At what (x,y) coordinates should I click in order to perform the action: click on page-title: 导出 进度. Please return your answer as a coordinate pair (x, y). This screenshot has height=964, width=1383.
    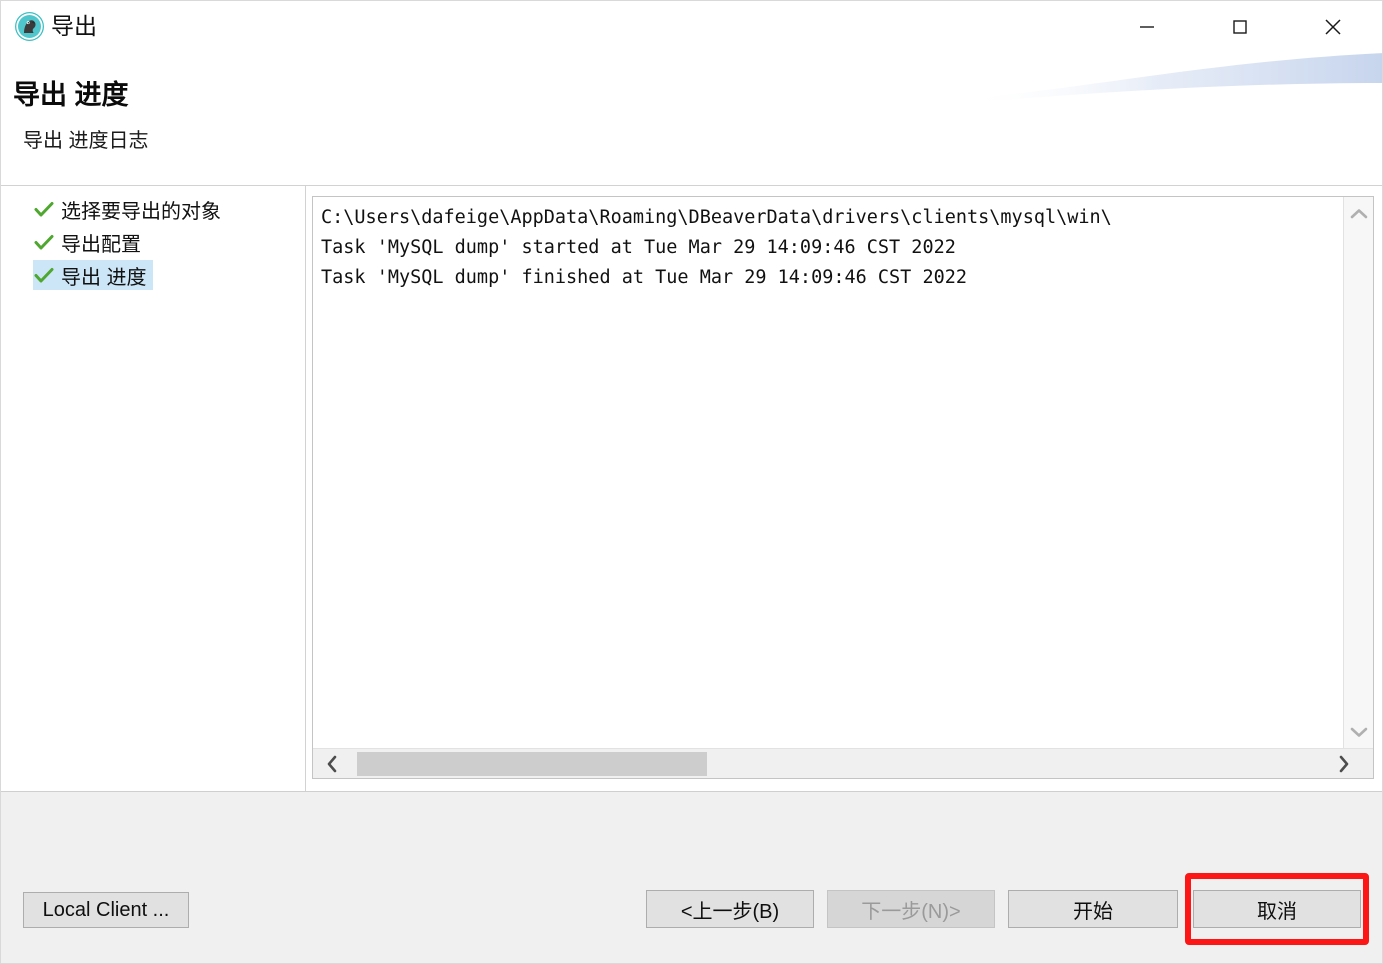
    Looking at the image, I should click on (71, 95).